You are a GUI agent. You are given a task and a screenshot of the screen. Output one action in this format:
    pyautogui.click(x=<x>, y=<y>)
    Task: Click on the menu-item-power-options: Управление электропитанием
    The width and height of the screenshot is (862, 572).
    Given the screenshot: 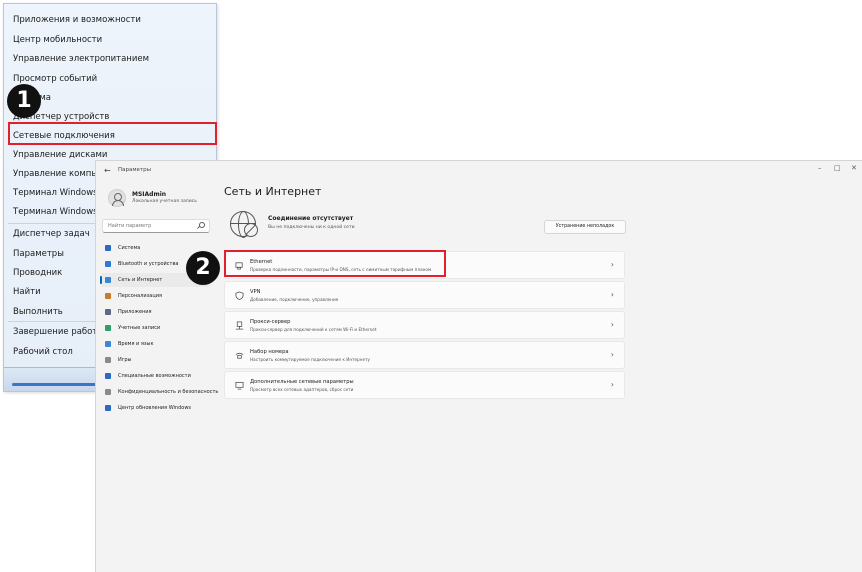 What is the action you would take?
    pyautogui.click(x=110, y=59)
    